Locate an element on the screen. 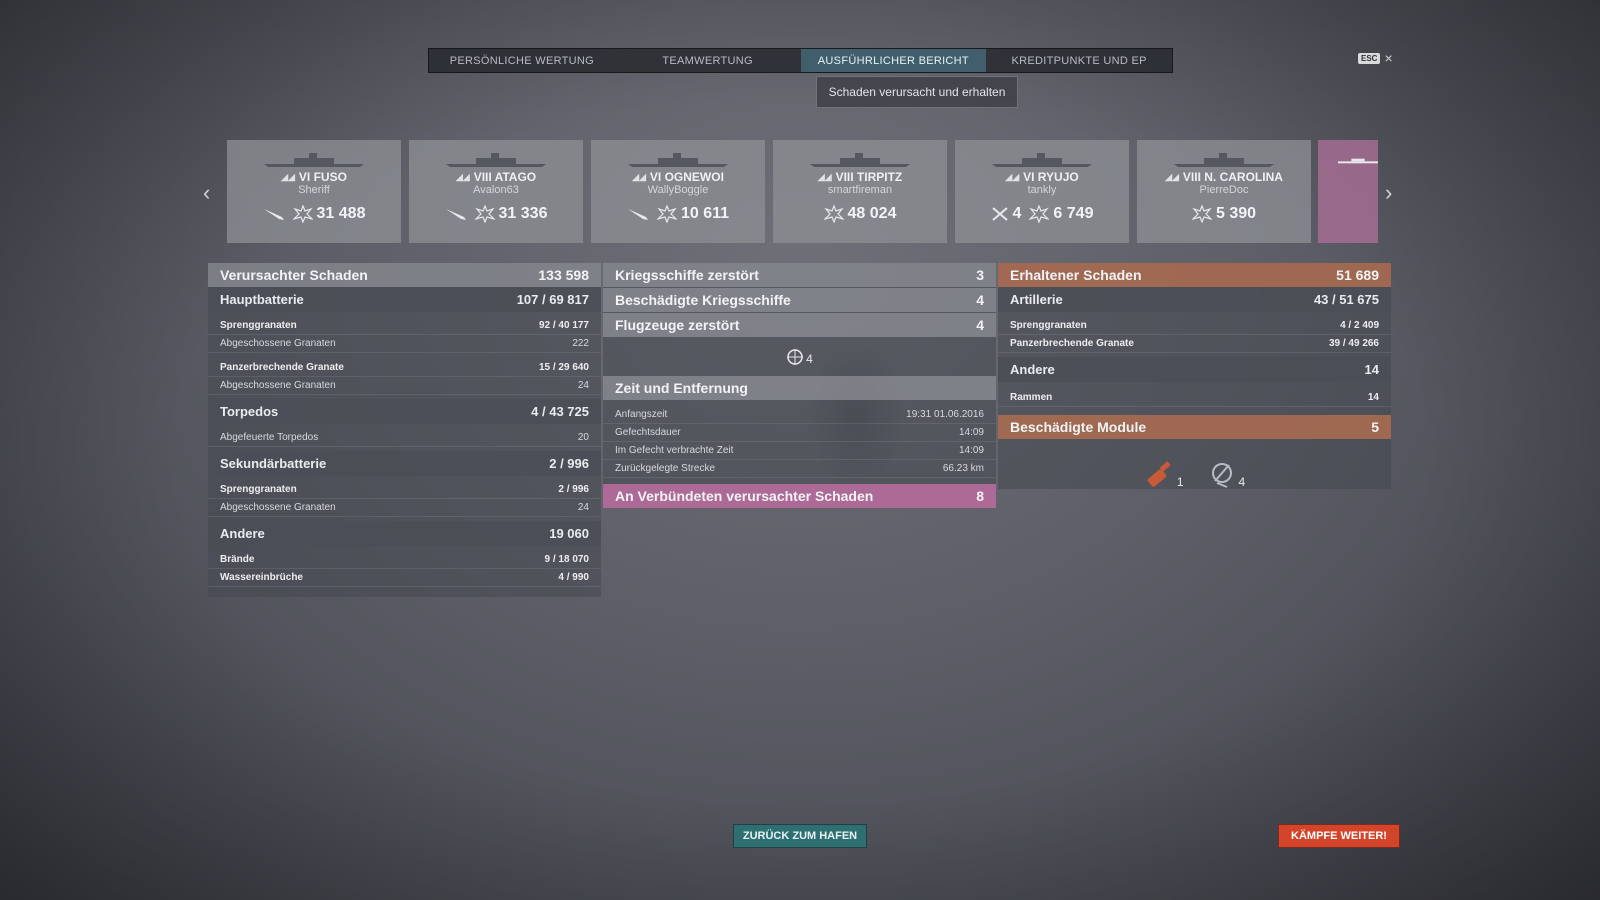  close-button: ESC × is located at coordinates (1375, 58).